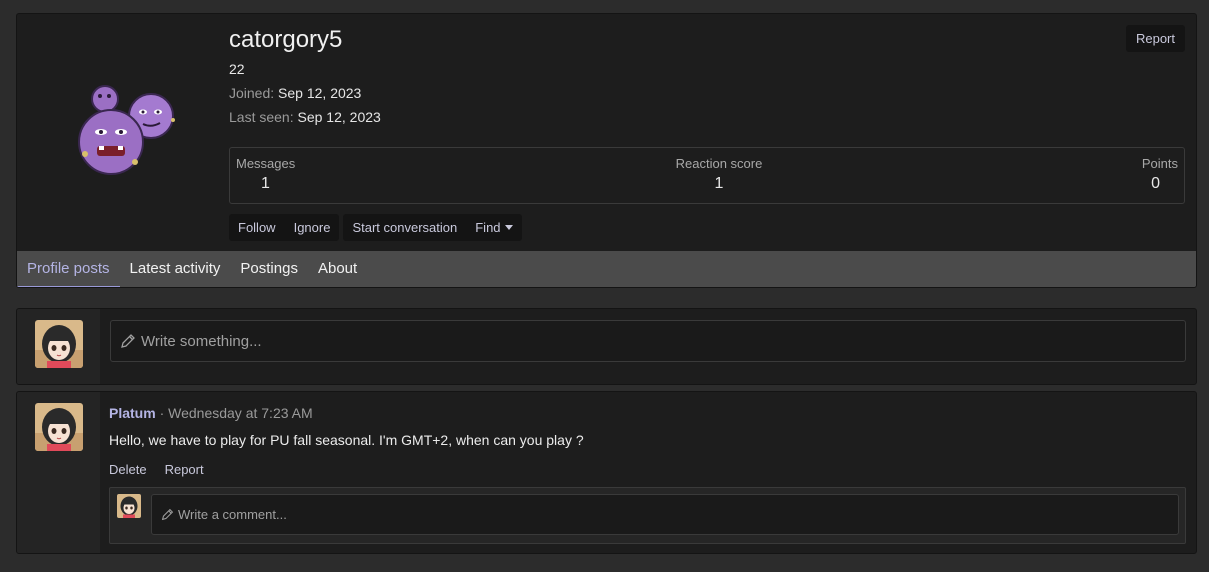 The image size is (1209, 572). I want to click on joined-label: Joined:, so click(252, 93).